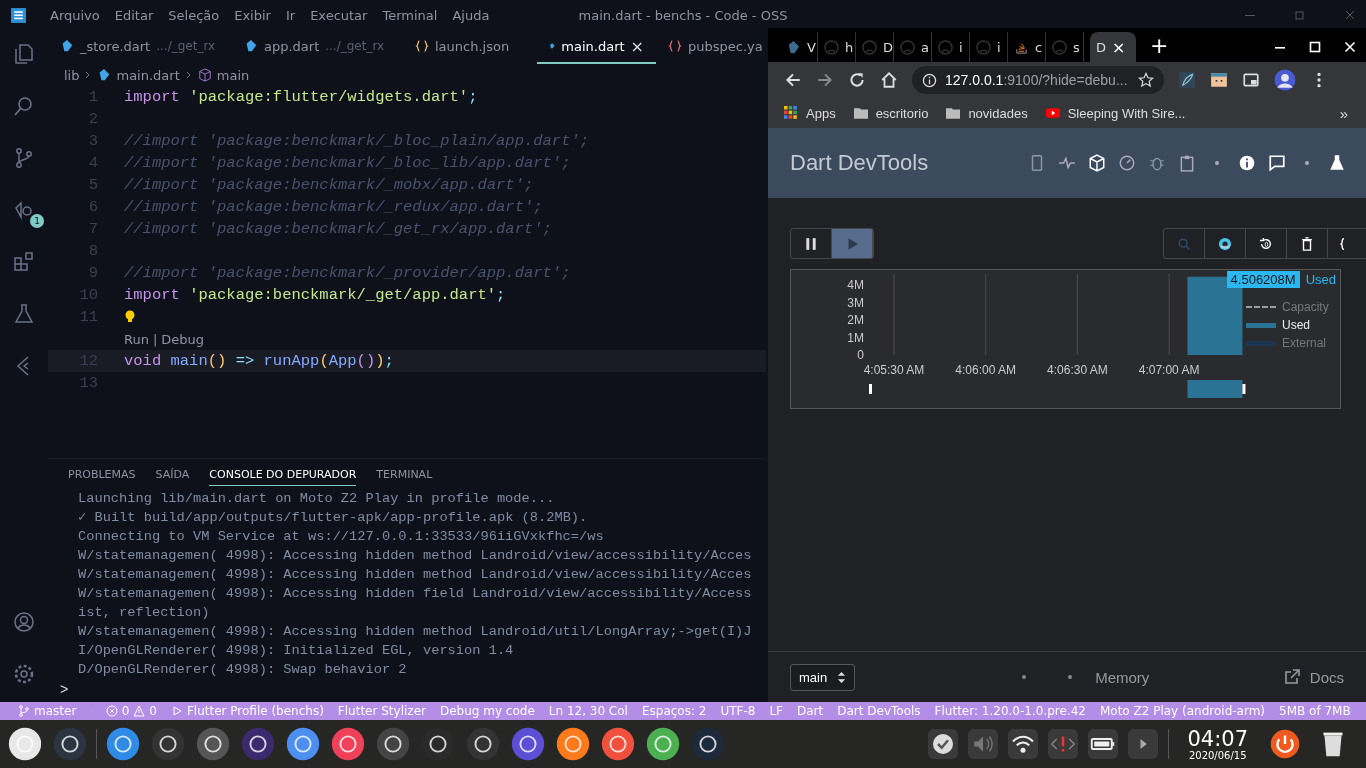 This screenshot has height=768, width=1366. What do you see at coordinates (18, 15) in the screenshot?
I see `app-logo-icon` at bounding box center [18, 15].